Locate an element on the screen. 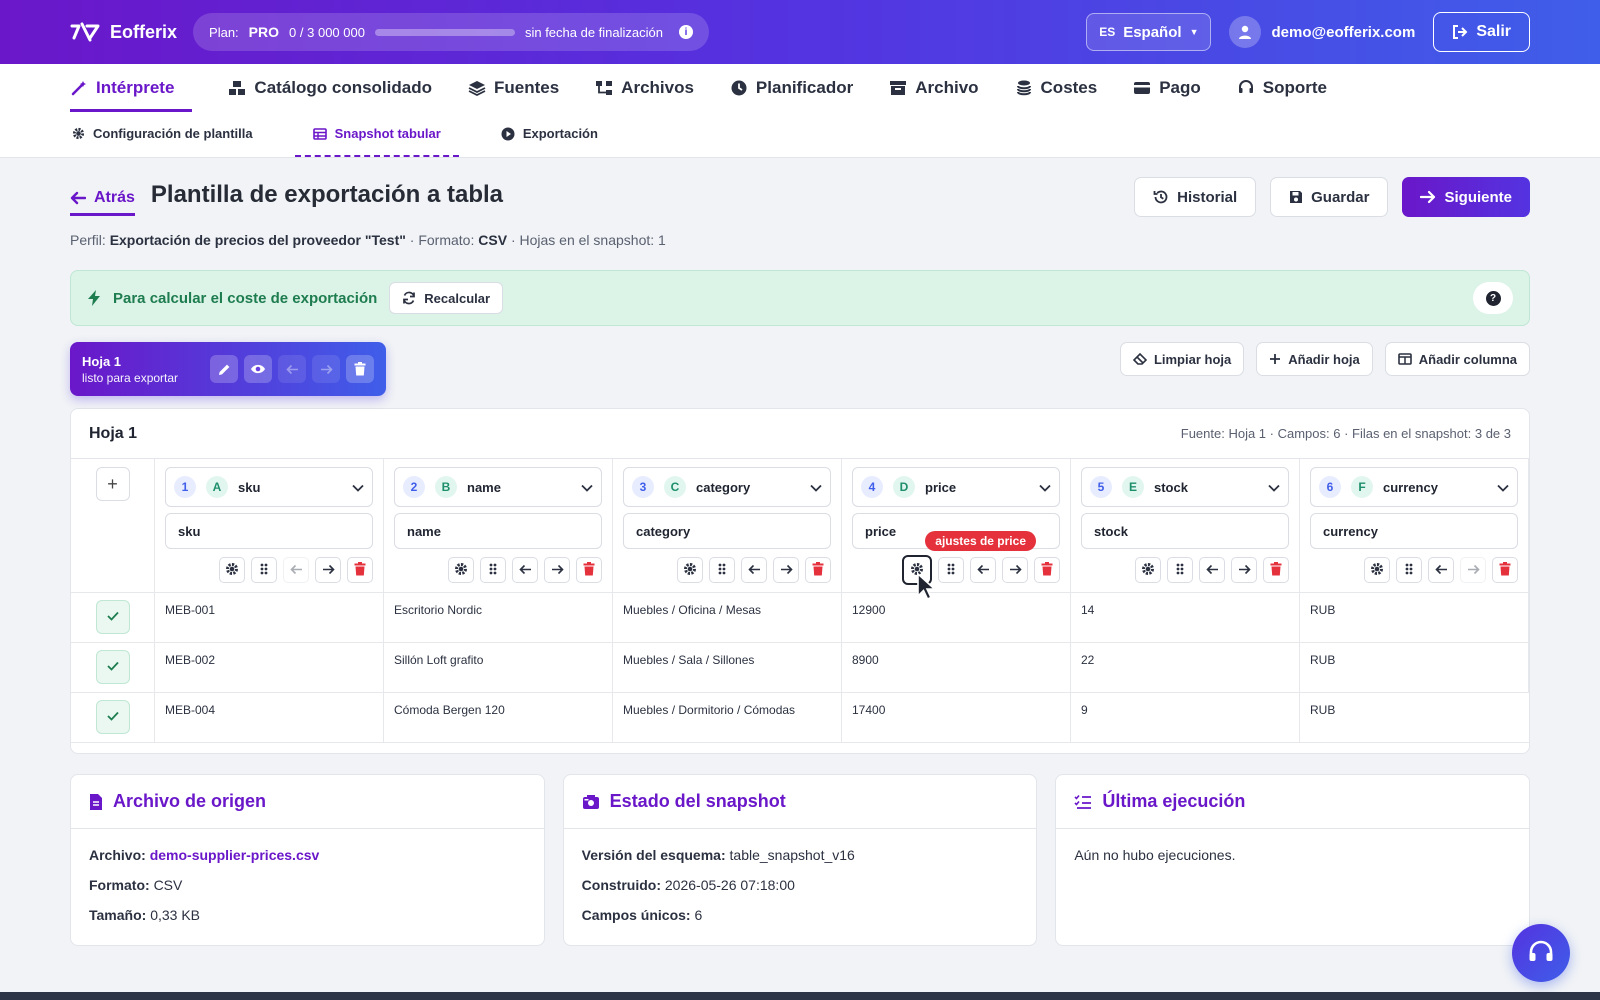 This screenshot has width=1600, height=1000. column-header-input: sku is located at coordinates (269, 531).